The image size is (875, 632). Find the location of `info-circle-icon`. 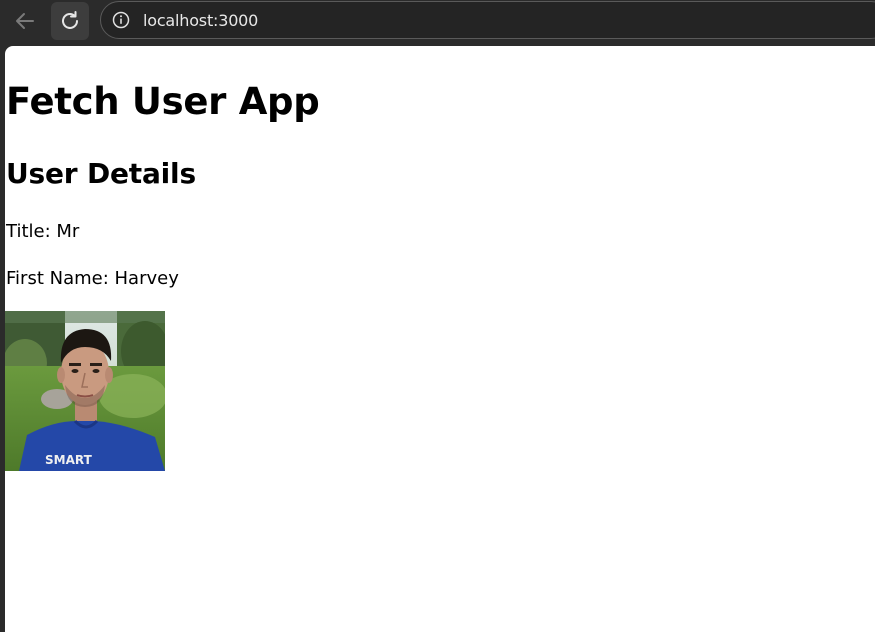

info-circle-icon is located at coordinates (121, 20).